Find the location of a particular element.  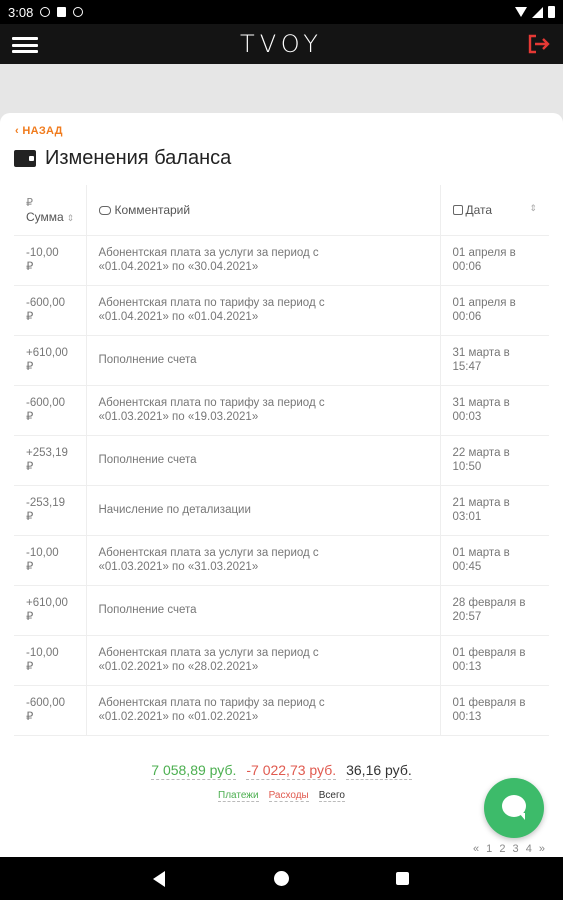

page-link: 2 is located at coordinates (503, 849).